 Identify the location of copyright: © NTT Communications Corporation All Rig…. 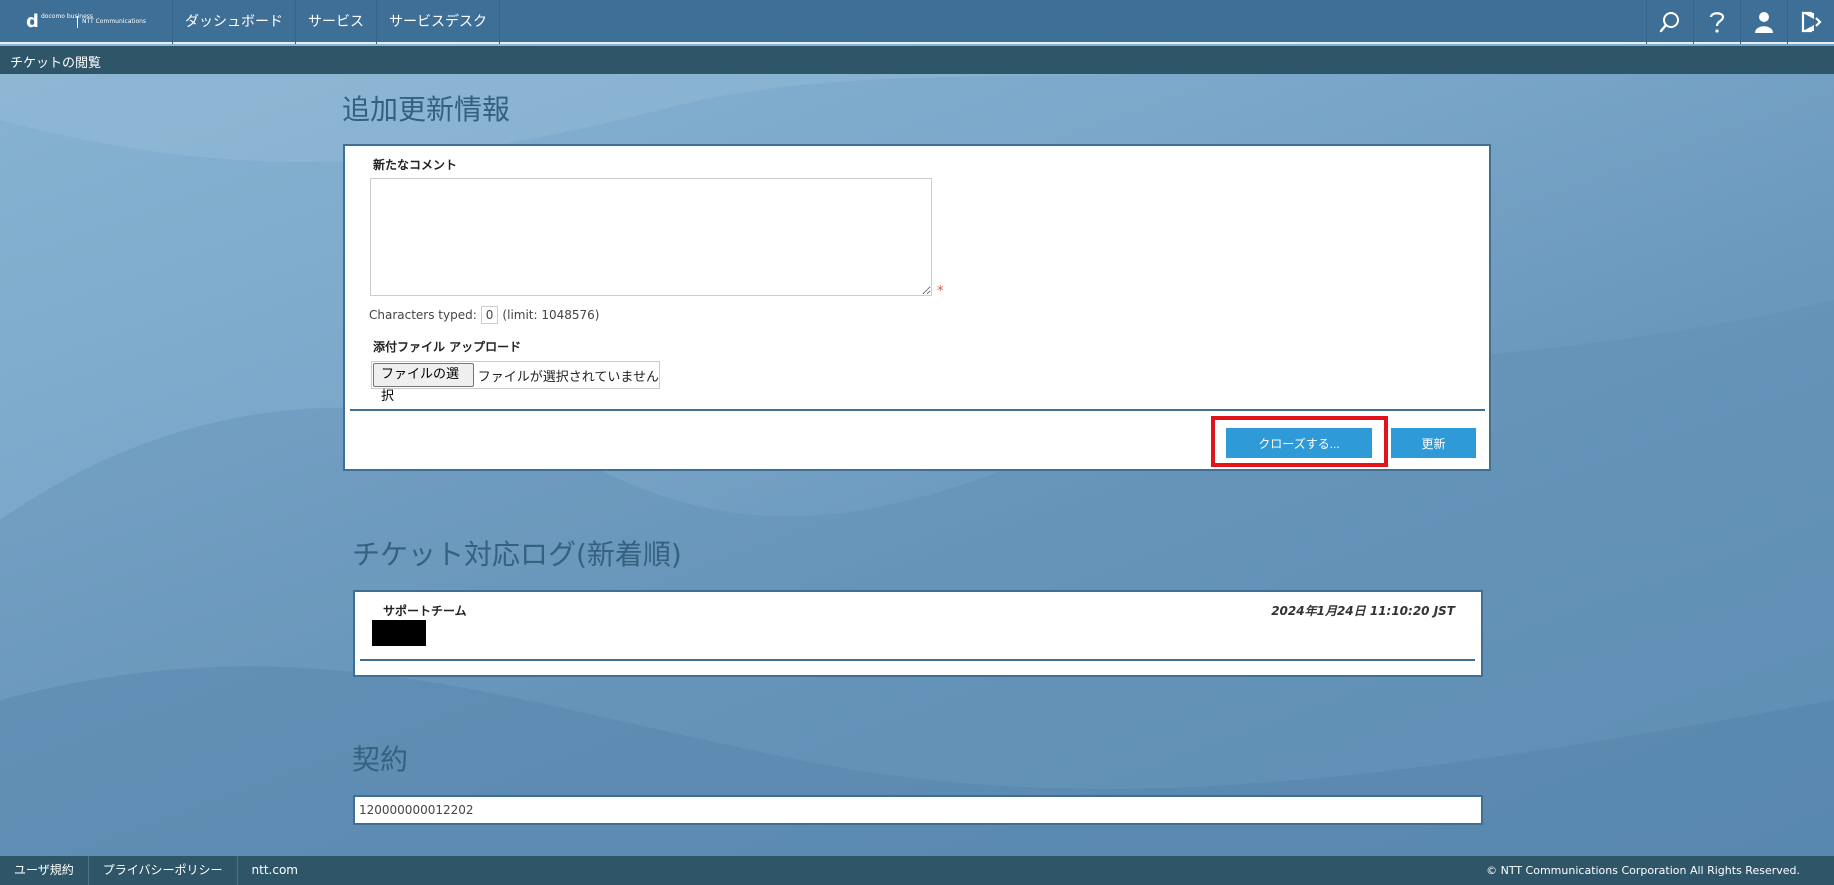
(1643, 870).